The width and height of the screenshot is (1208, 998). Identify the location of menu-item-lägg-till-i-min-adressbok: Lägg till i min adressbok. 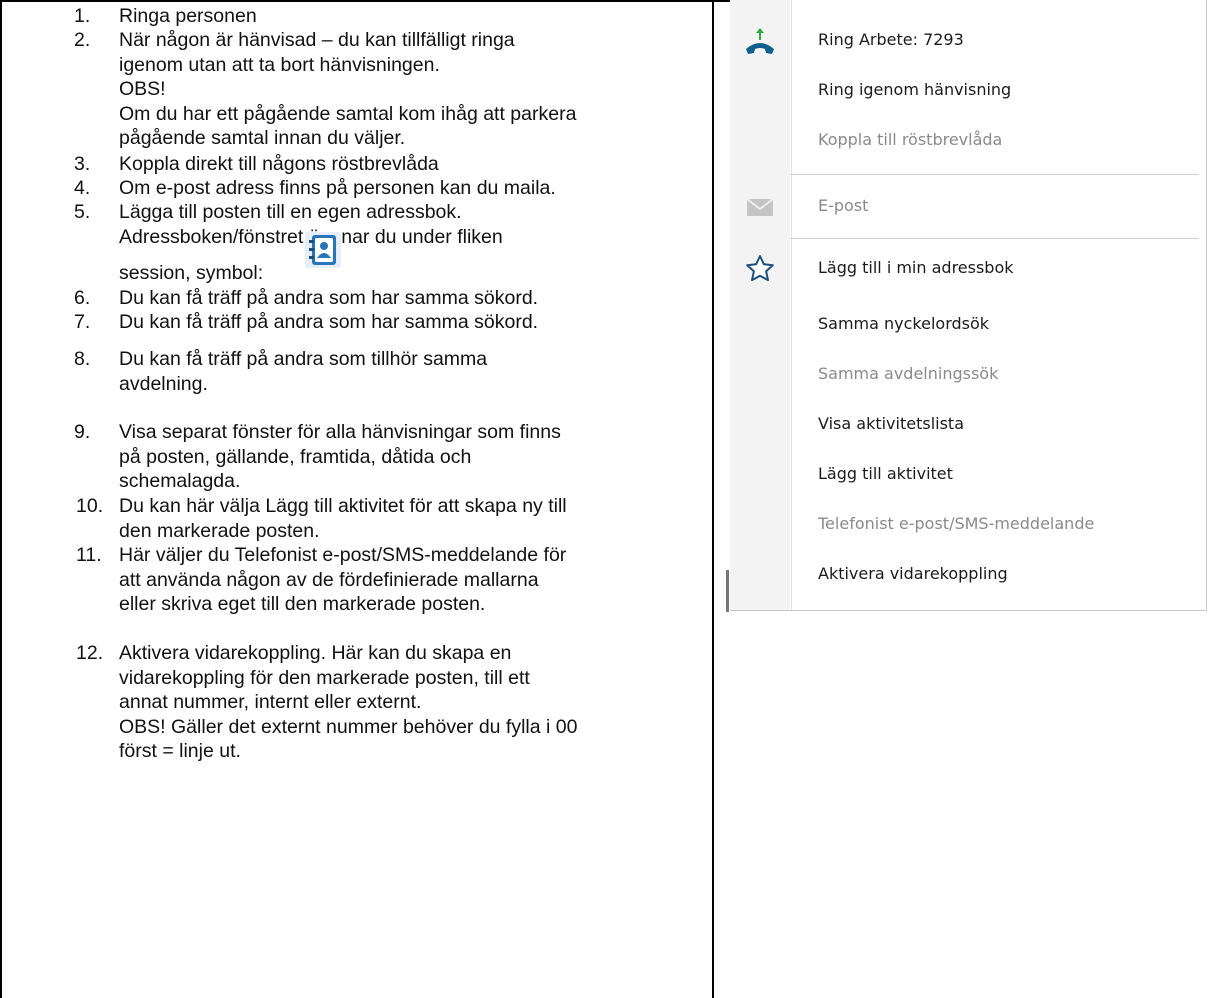
(968, 268).